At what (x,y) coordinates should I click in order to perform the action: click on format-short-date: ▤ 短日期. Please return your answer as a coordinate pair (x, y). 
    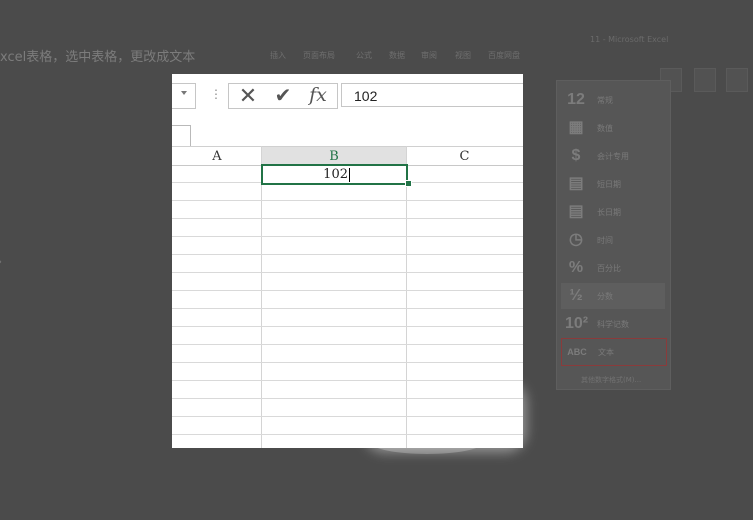
    Looking at the image, I should click on (613, 184).